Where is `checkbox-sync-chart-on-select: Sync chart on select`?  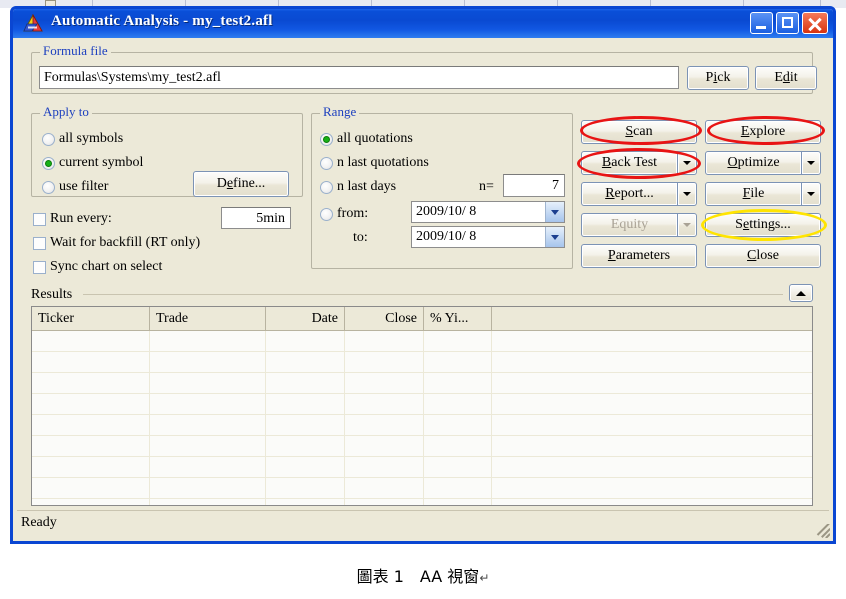 checkbox-sync-chart-on-select: Sync chart on select is located at coordinates (97, 267).